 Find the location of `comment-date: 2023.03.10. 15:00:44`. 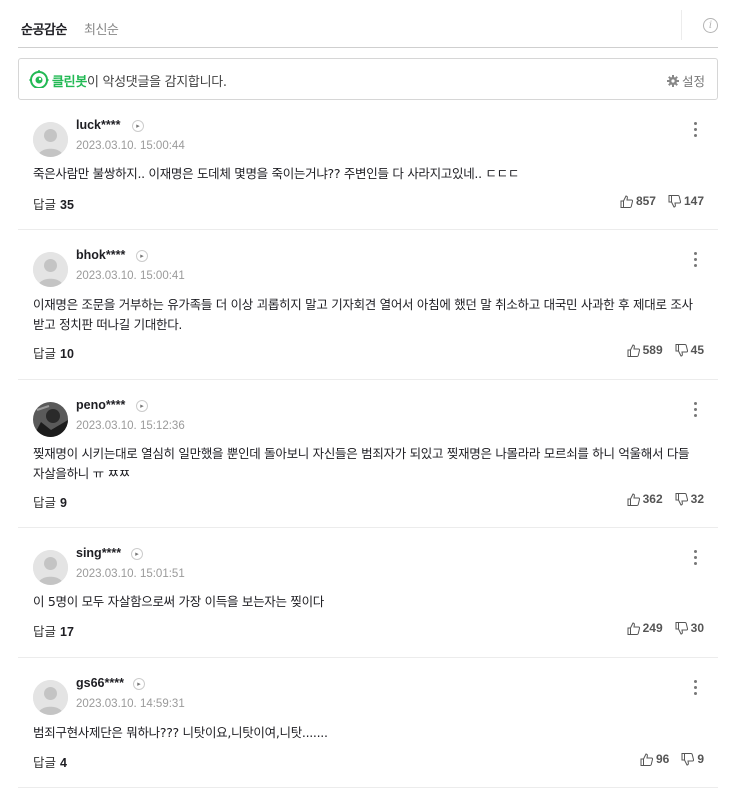

comment-date: 2023.03.10. 15:00:44 is located at coordinates (130, 146).